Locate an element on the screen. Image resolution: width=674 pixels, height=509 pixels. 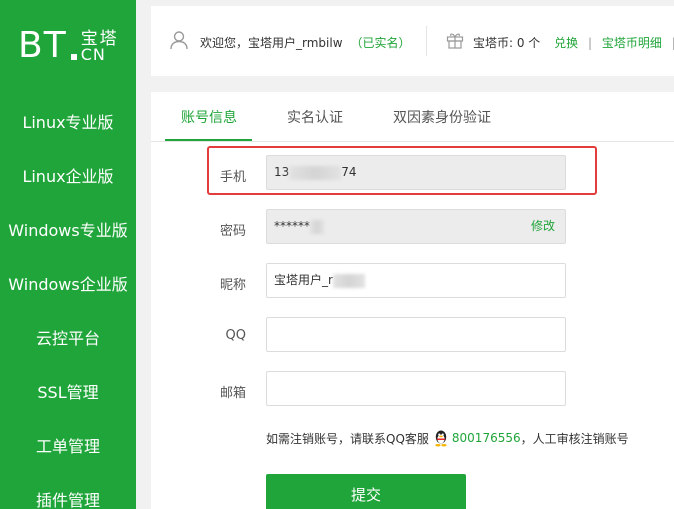
exchange-link: 兑换 is located at coordinates (566, 43).